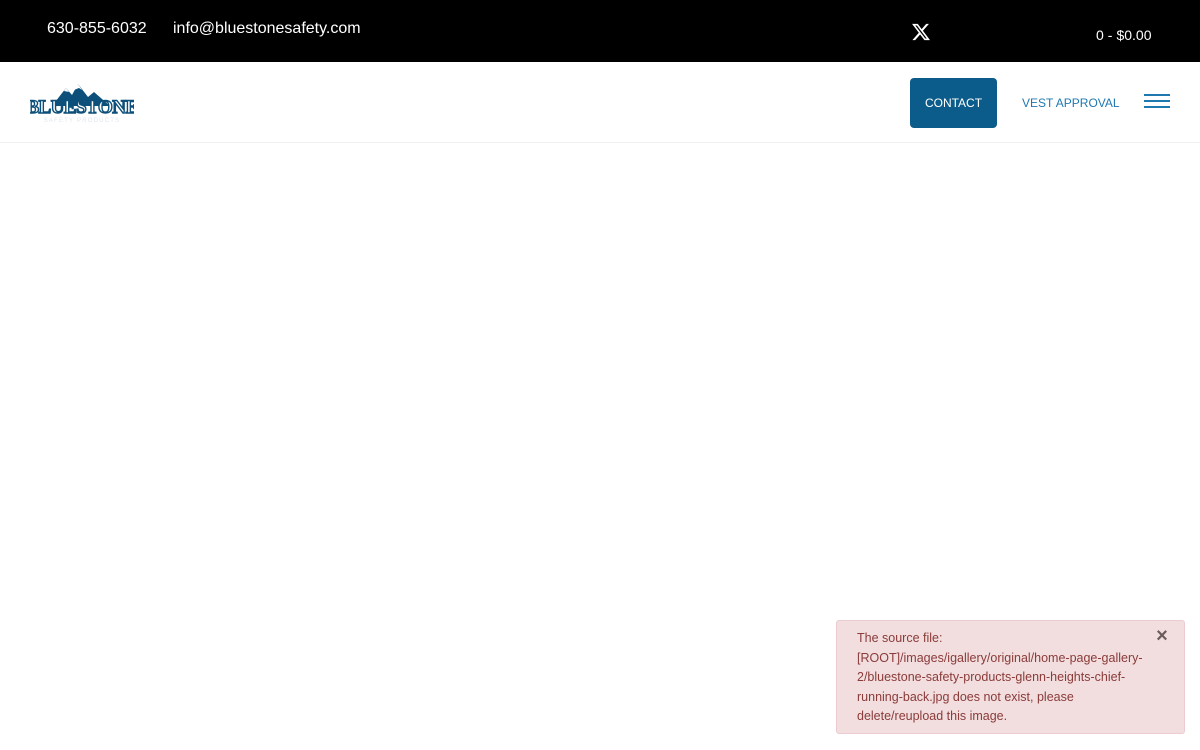 The height and width of the screenshot is (750, 1200). What do you see at coordinates (921, 32) in the screenshot?
I see `x-twitter-icon` at bounding box center [921, 32].